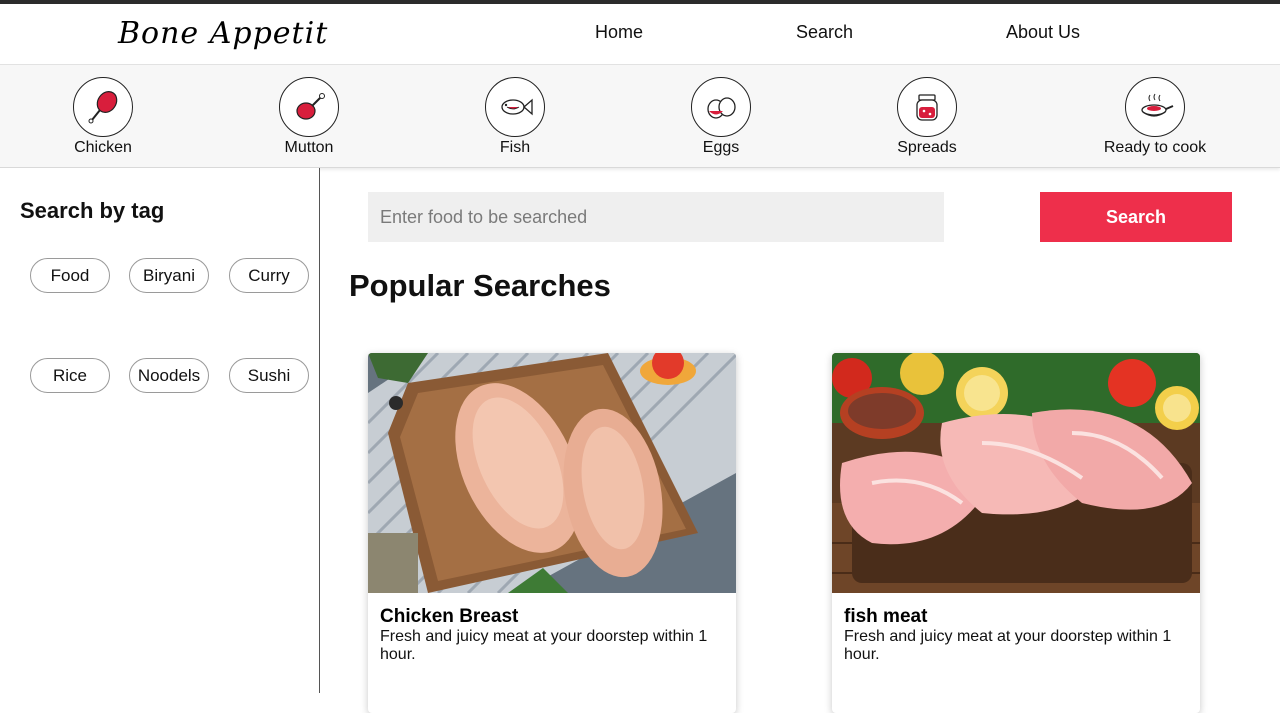  What do you see at coordinates (92, 210) in the screenshot?
I see `sidebar-title: Search by tag` at bounding box center [92, 210].